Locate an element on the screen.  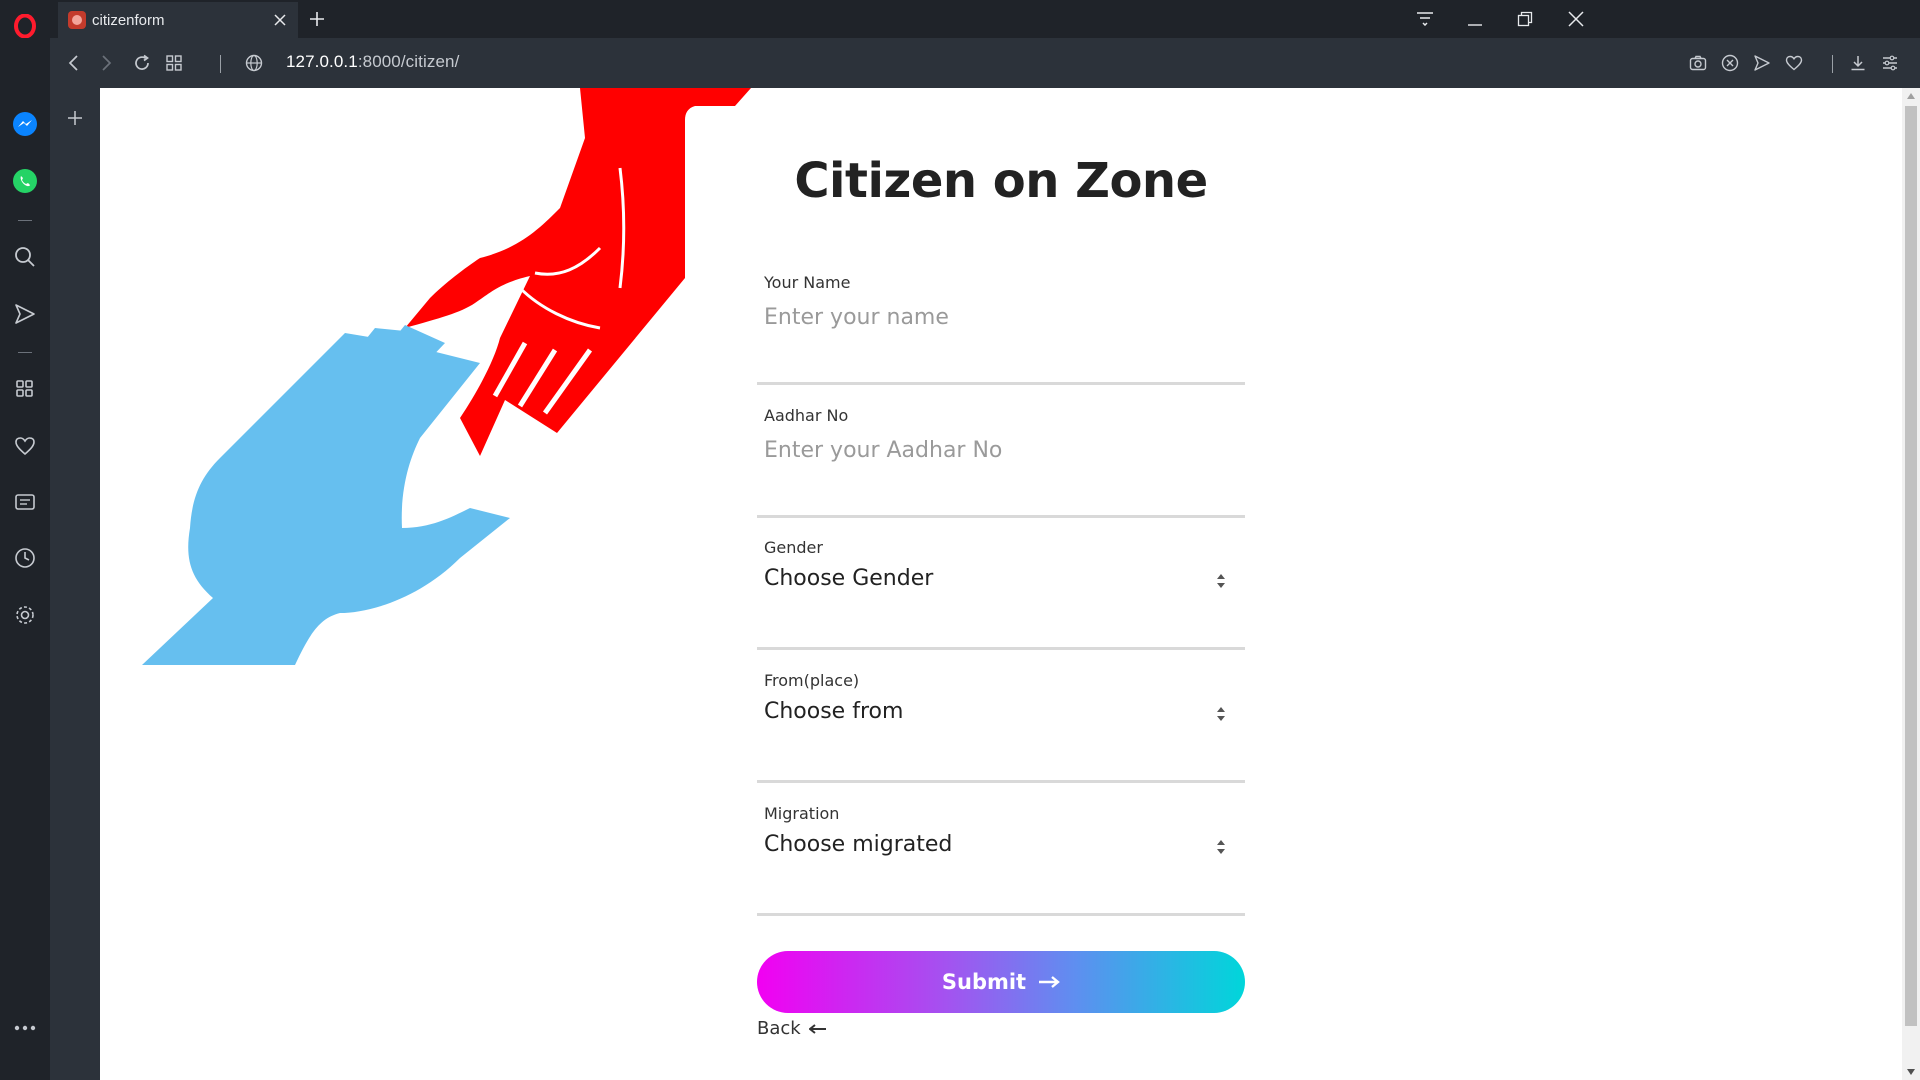
aadhar-label: Aadhar No is located at coordinates (806, 415).